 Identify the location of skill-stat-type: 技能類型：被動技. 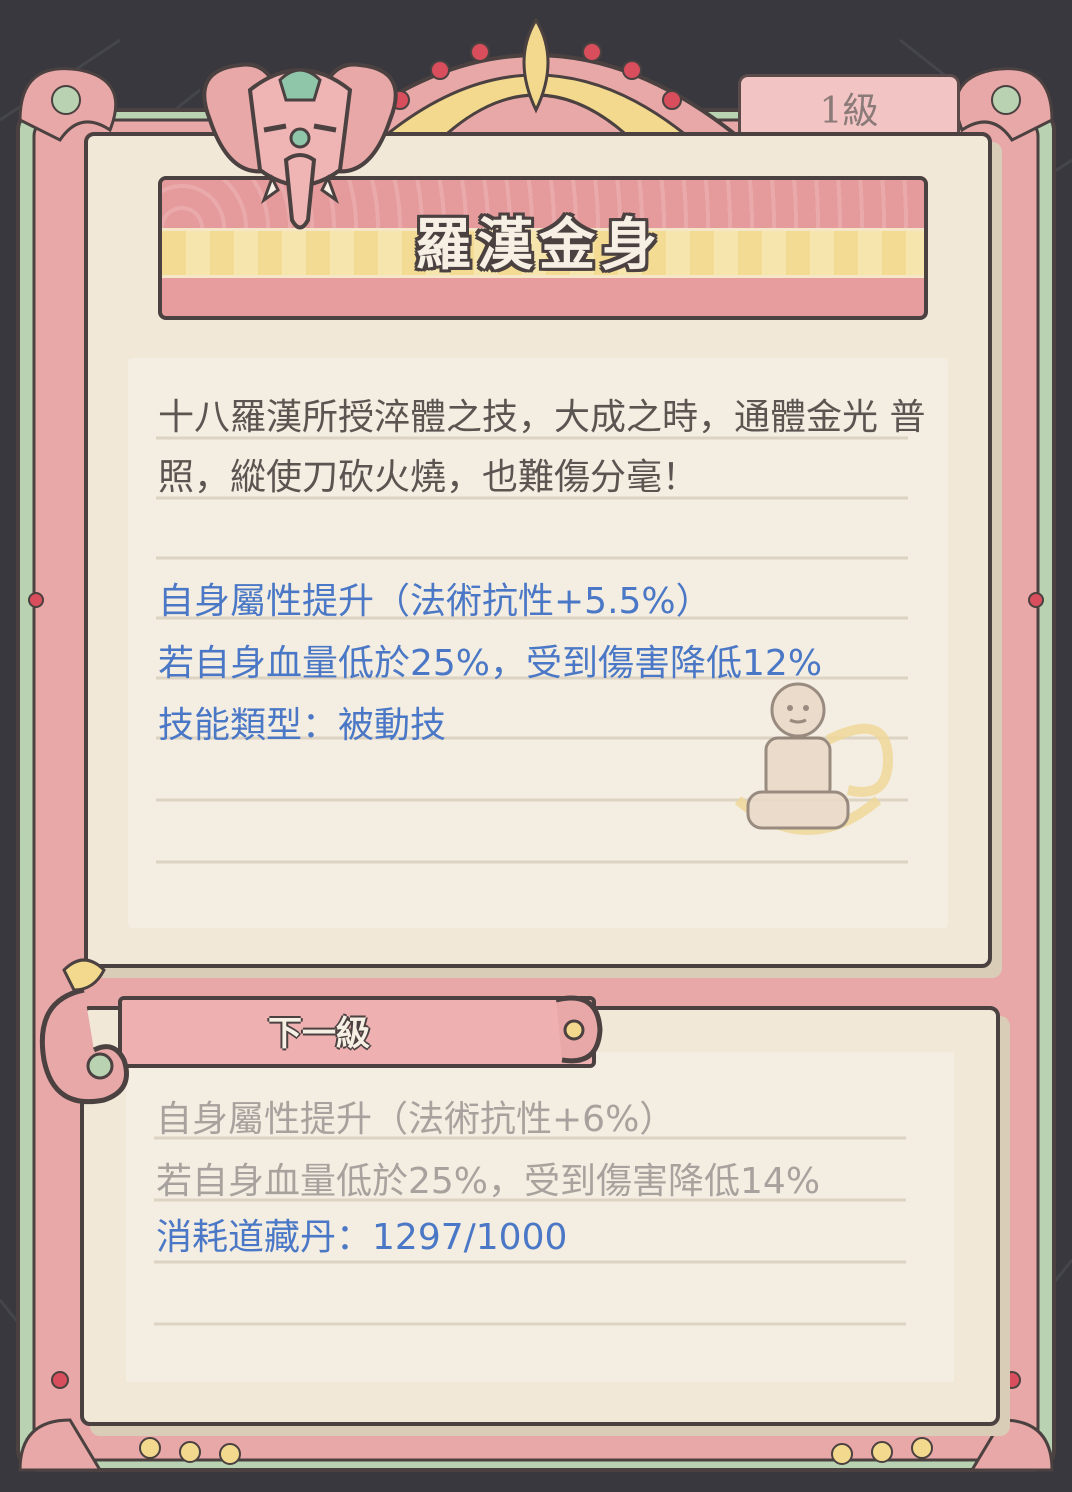
(302, 725).